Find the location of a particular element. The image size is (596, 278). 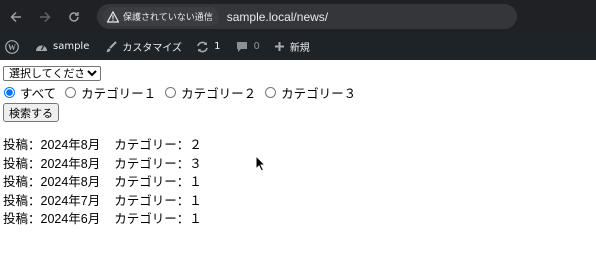

updates-link: 1 is located at coordinates (208, 46).